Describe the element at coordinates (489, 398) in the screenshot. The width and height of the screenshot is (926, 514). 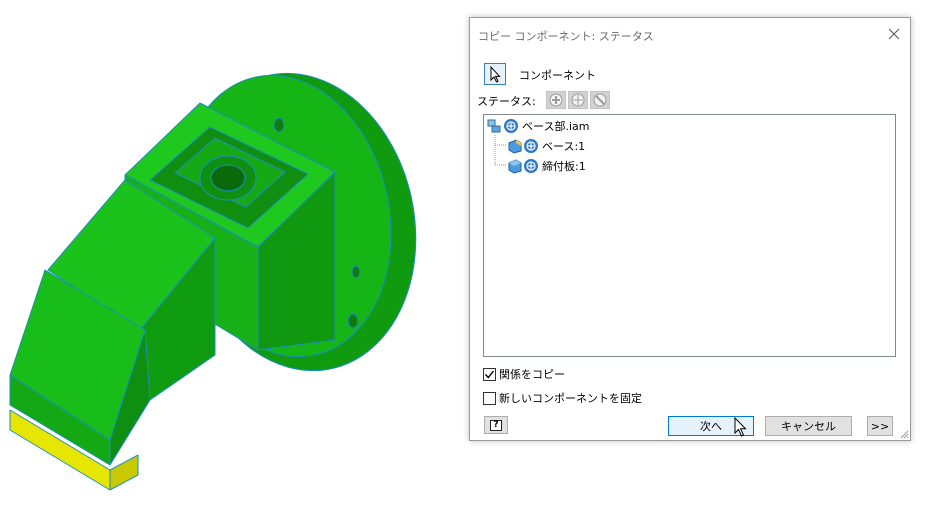
I see `ground-new-checkbox` at that location.